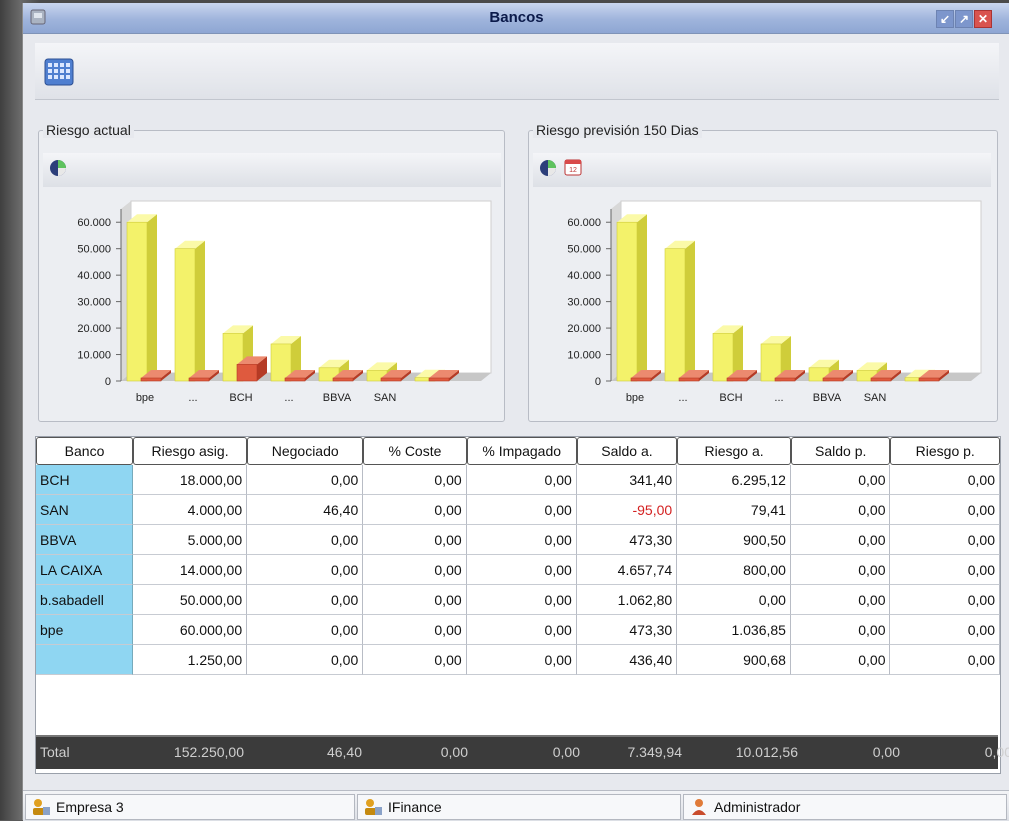 This screenshot has height=821, width=1009. What do you see at coordinates (305, 510) in the screenshot?
I see `table-cell: 46,40` at bounding box center [305, 510].